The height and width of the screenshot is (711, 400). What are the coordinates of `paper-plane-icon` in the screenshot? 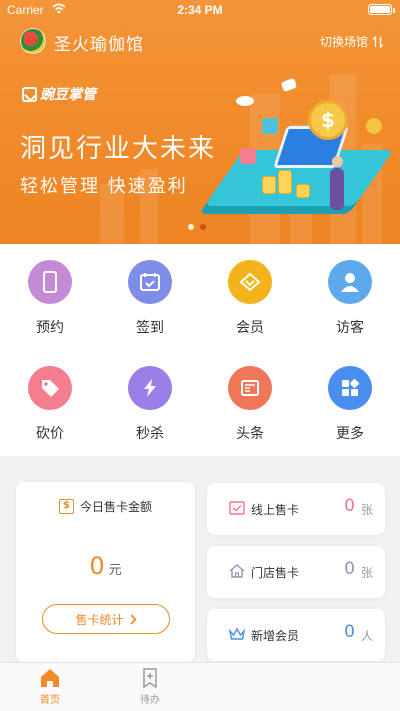 It's located at (289, 85).